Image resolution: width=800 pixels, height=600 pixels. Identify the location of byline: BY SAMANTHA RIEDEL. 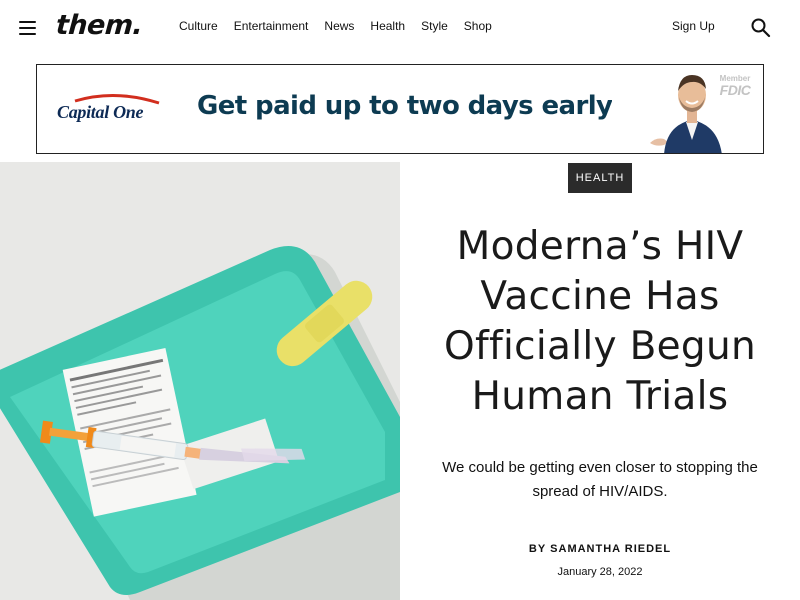
(600, 549).